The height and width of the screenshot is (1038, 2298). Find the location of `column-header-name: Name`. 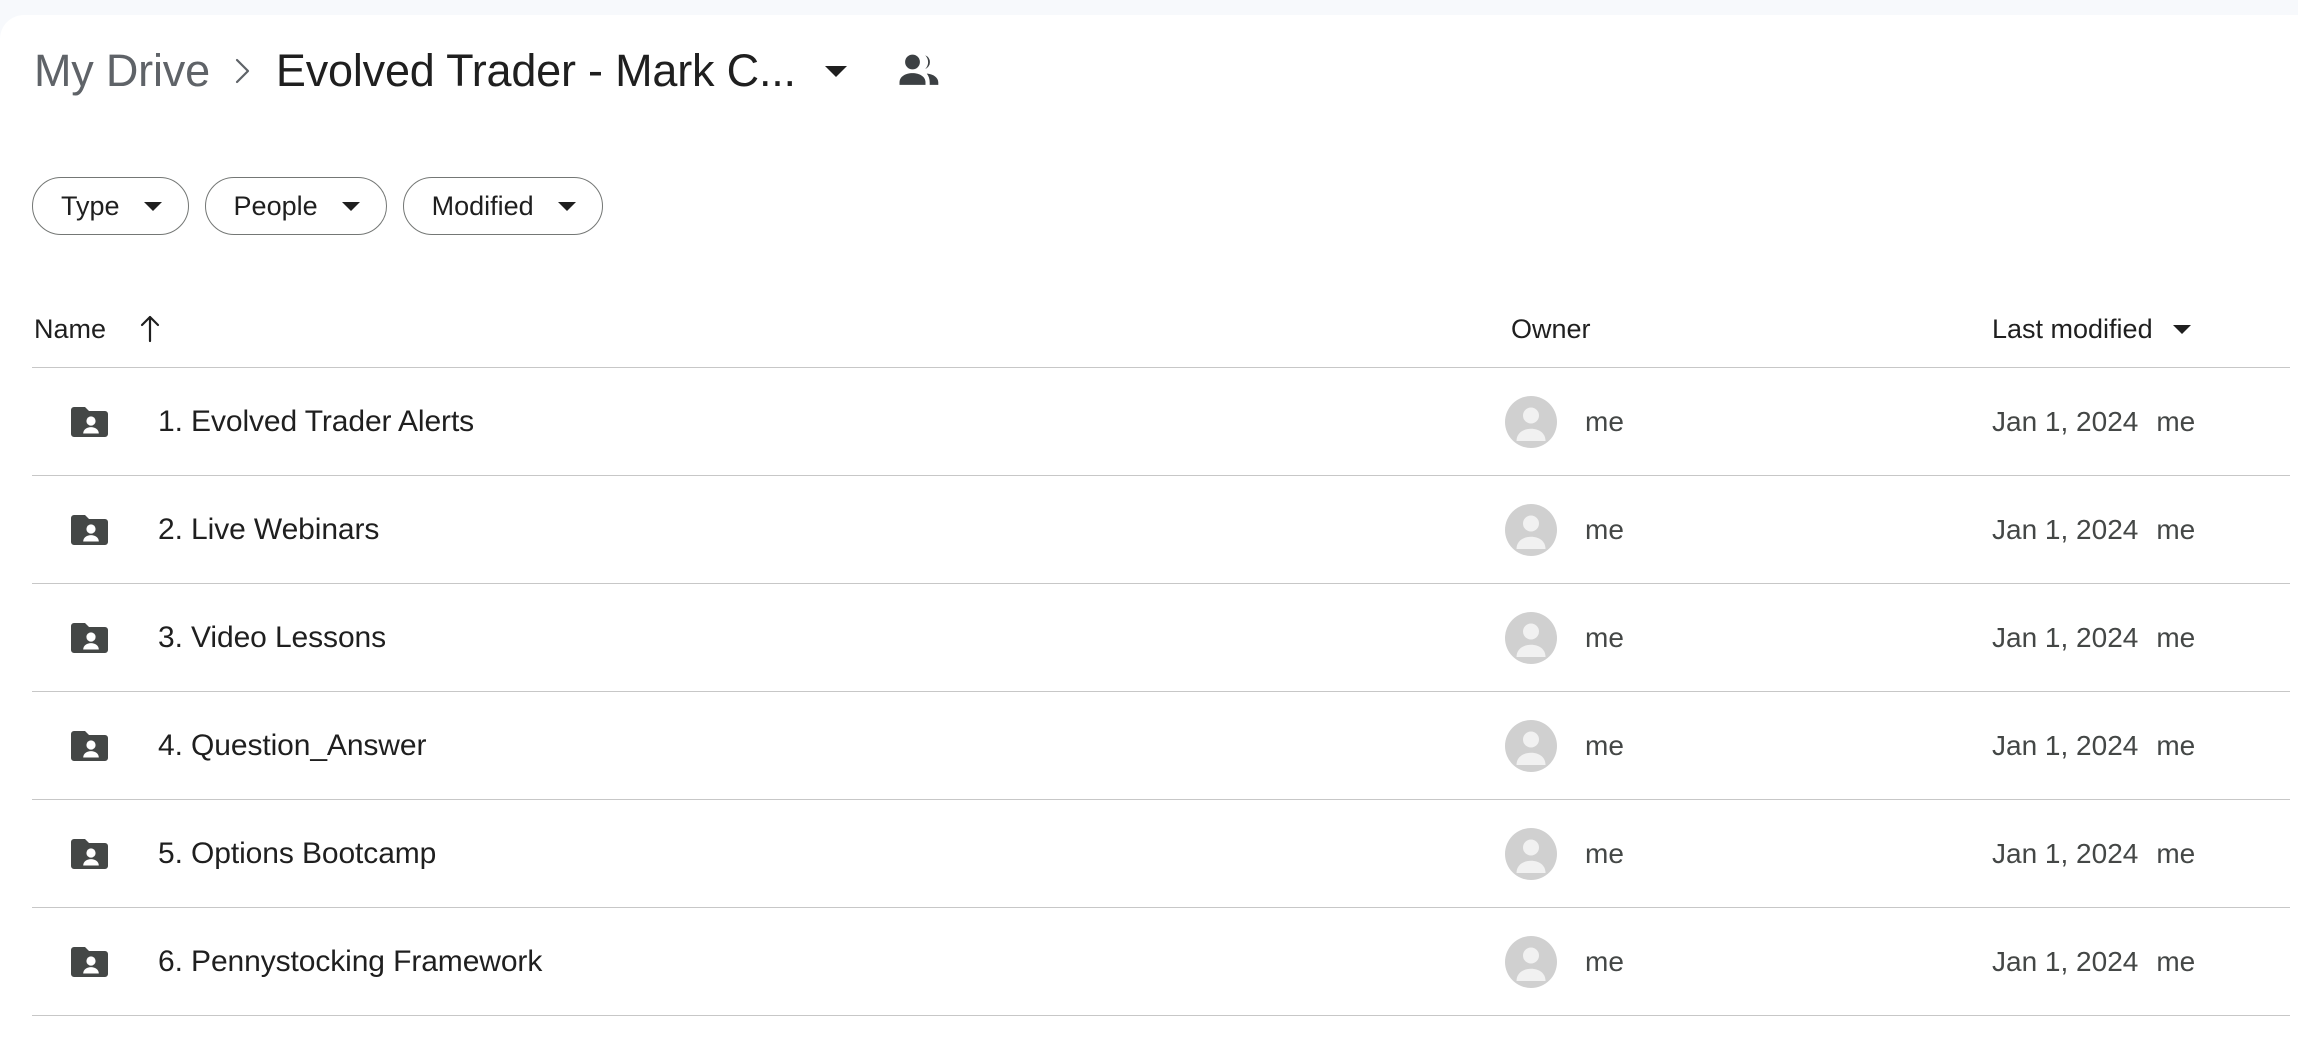

column-header-name: Name is located at coordinates (98, 329).